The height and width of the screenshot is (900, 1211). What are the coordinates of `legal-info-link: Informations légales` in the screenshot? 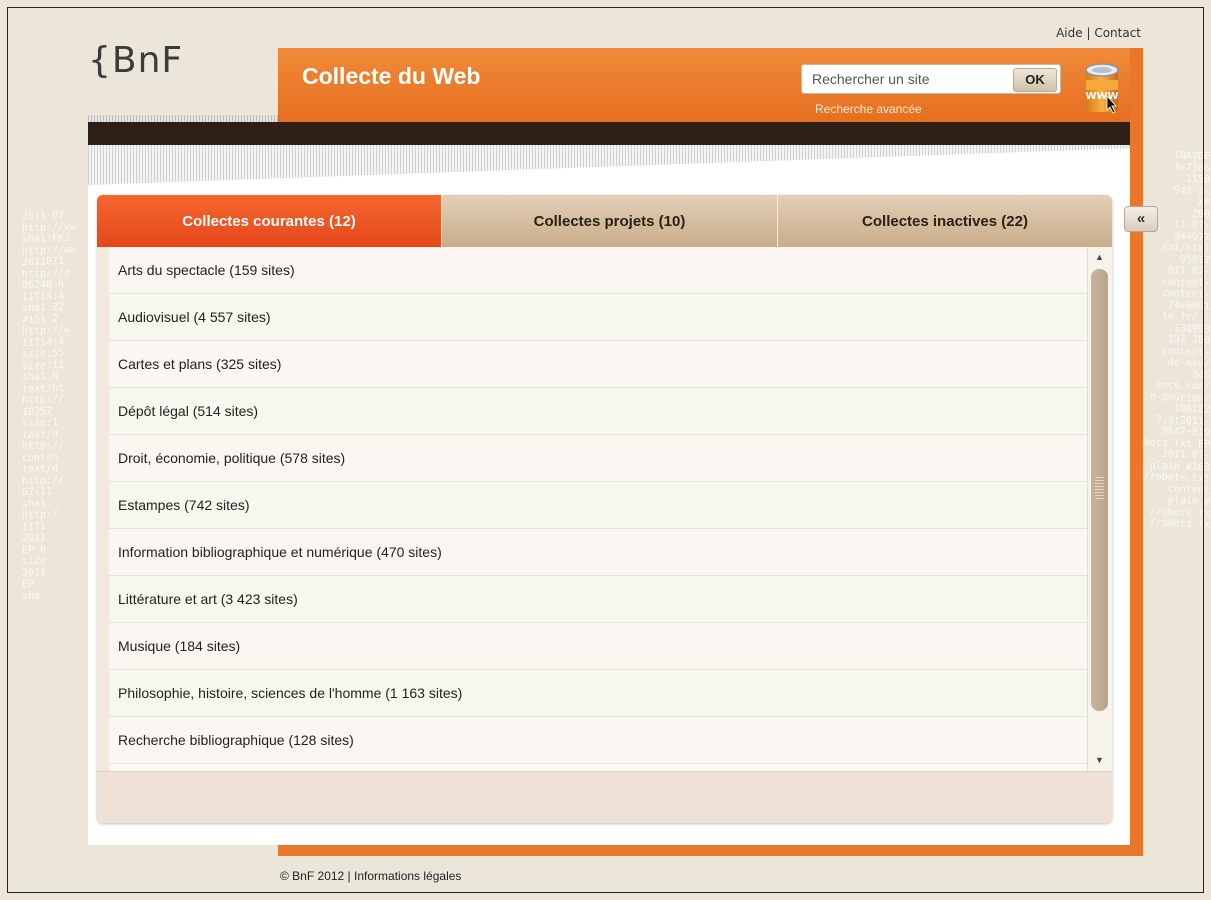 It's located at (407, 876).